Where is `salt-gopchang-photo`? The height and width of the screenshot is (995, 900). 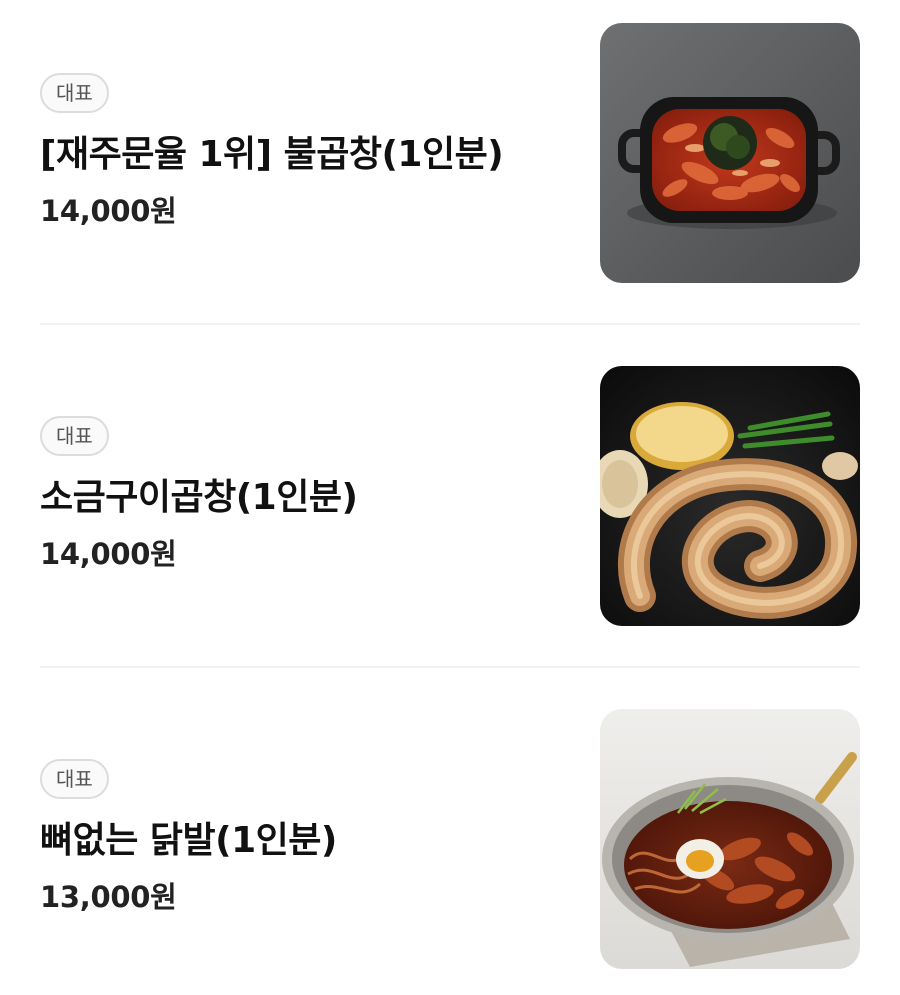 salt-gopchang-photo is located at coordinates (730, 496).